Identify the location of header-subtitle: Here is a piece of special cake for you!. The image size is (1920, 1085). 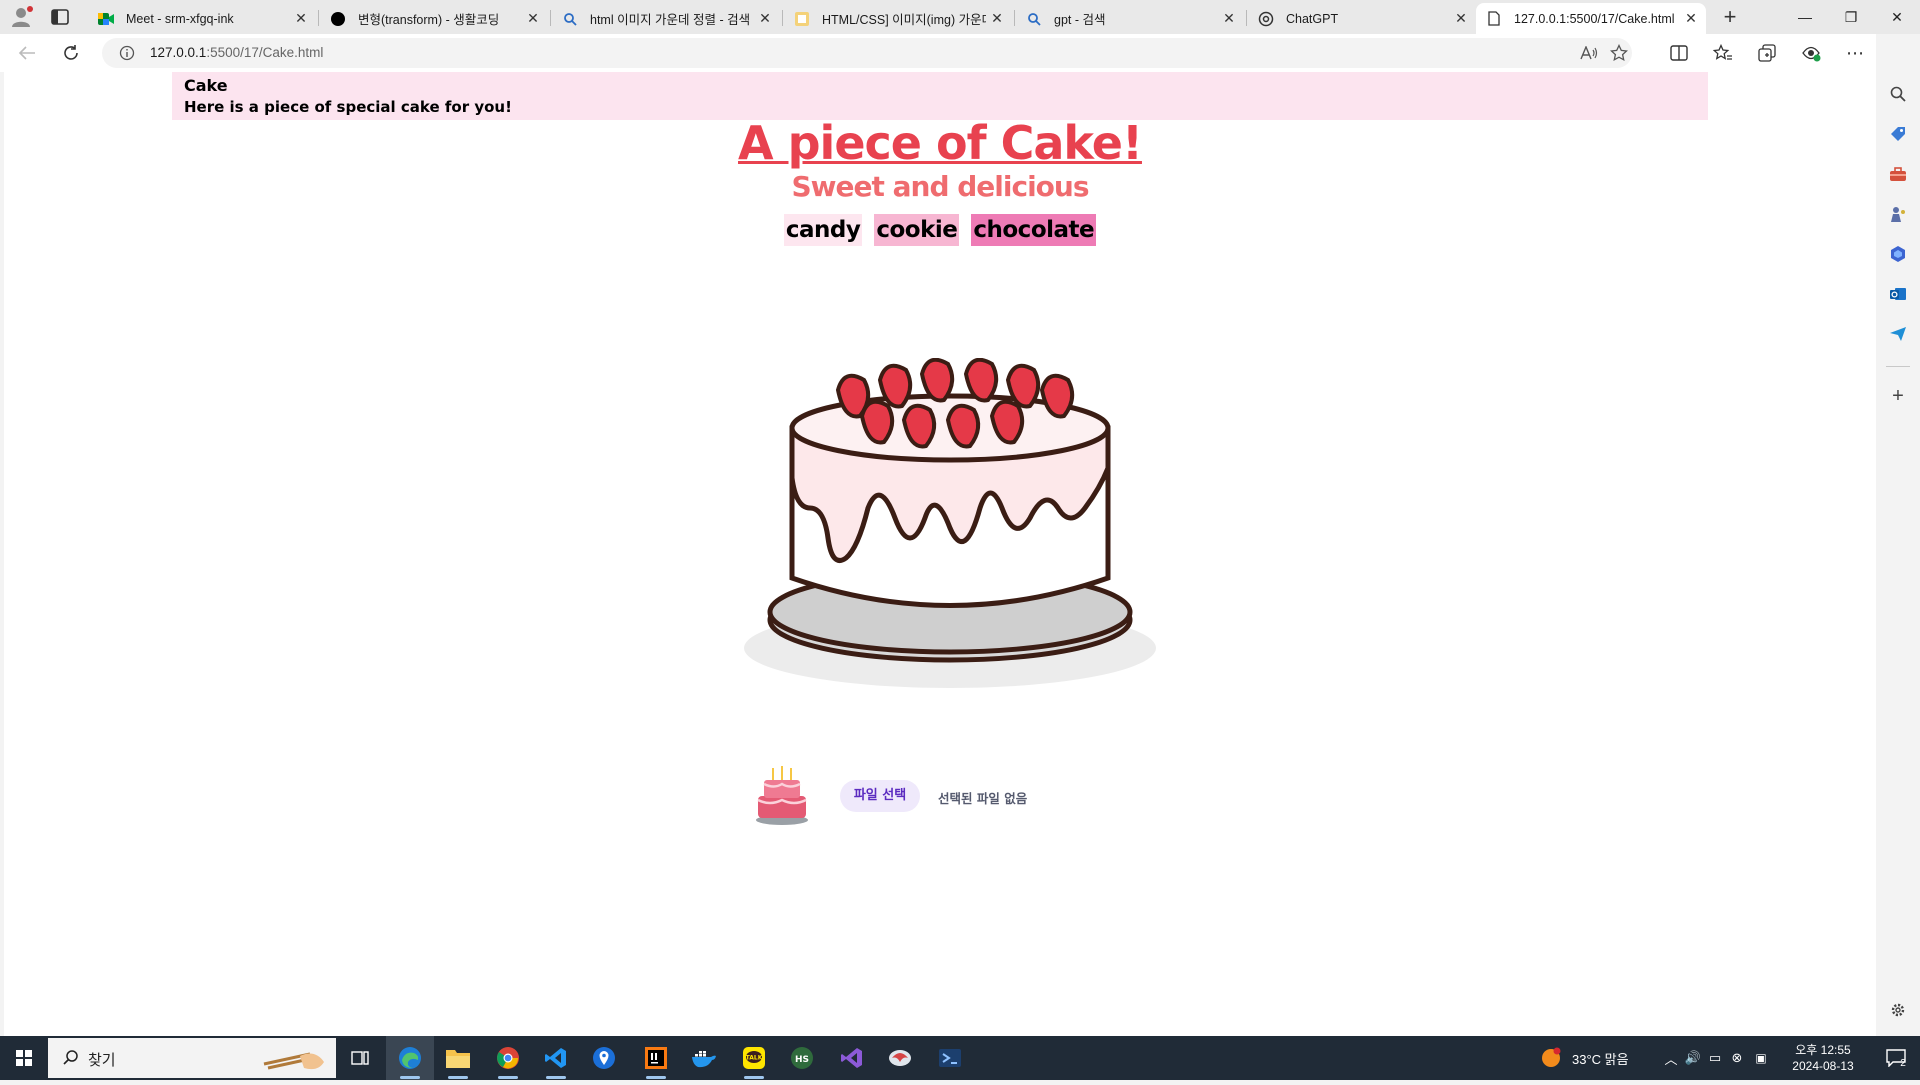
(348, 107).